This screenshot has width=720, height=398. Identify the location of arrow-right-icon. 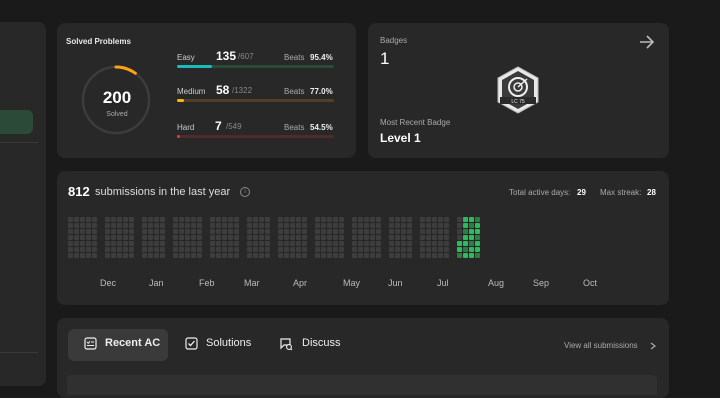
(647, 42).